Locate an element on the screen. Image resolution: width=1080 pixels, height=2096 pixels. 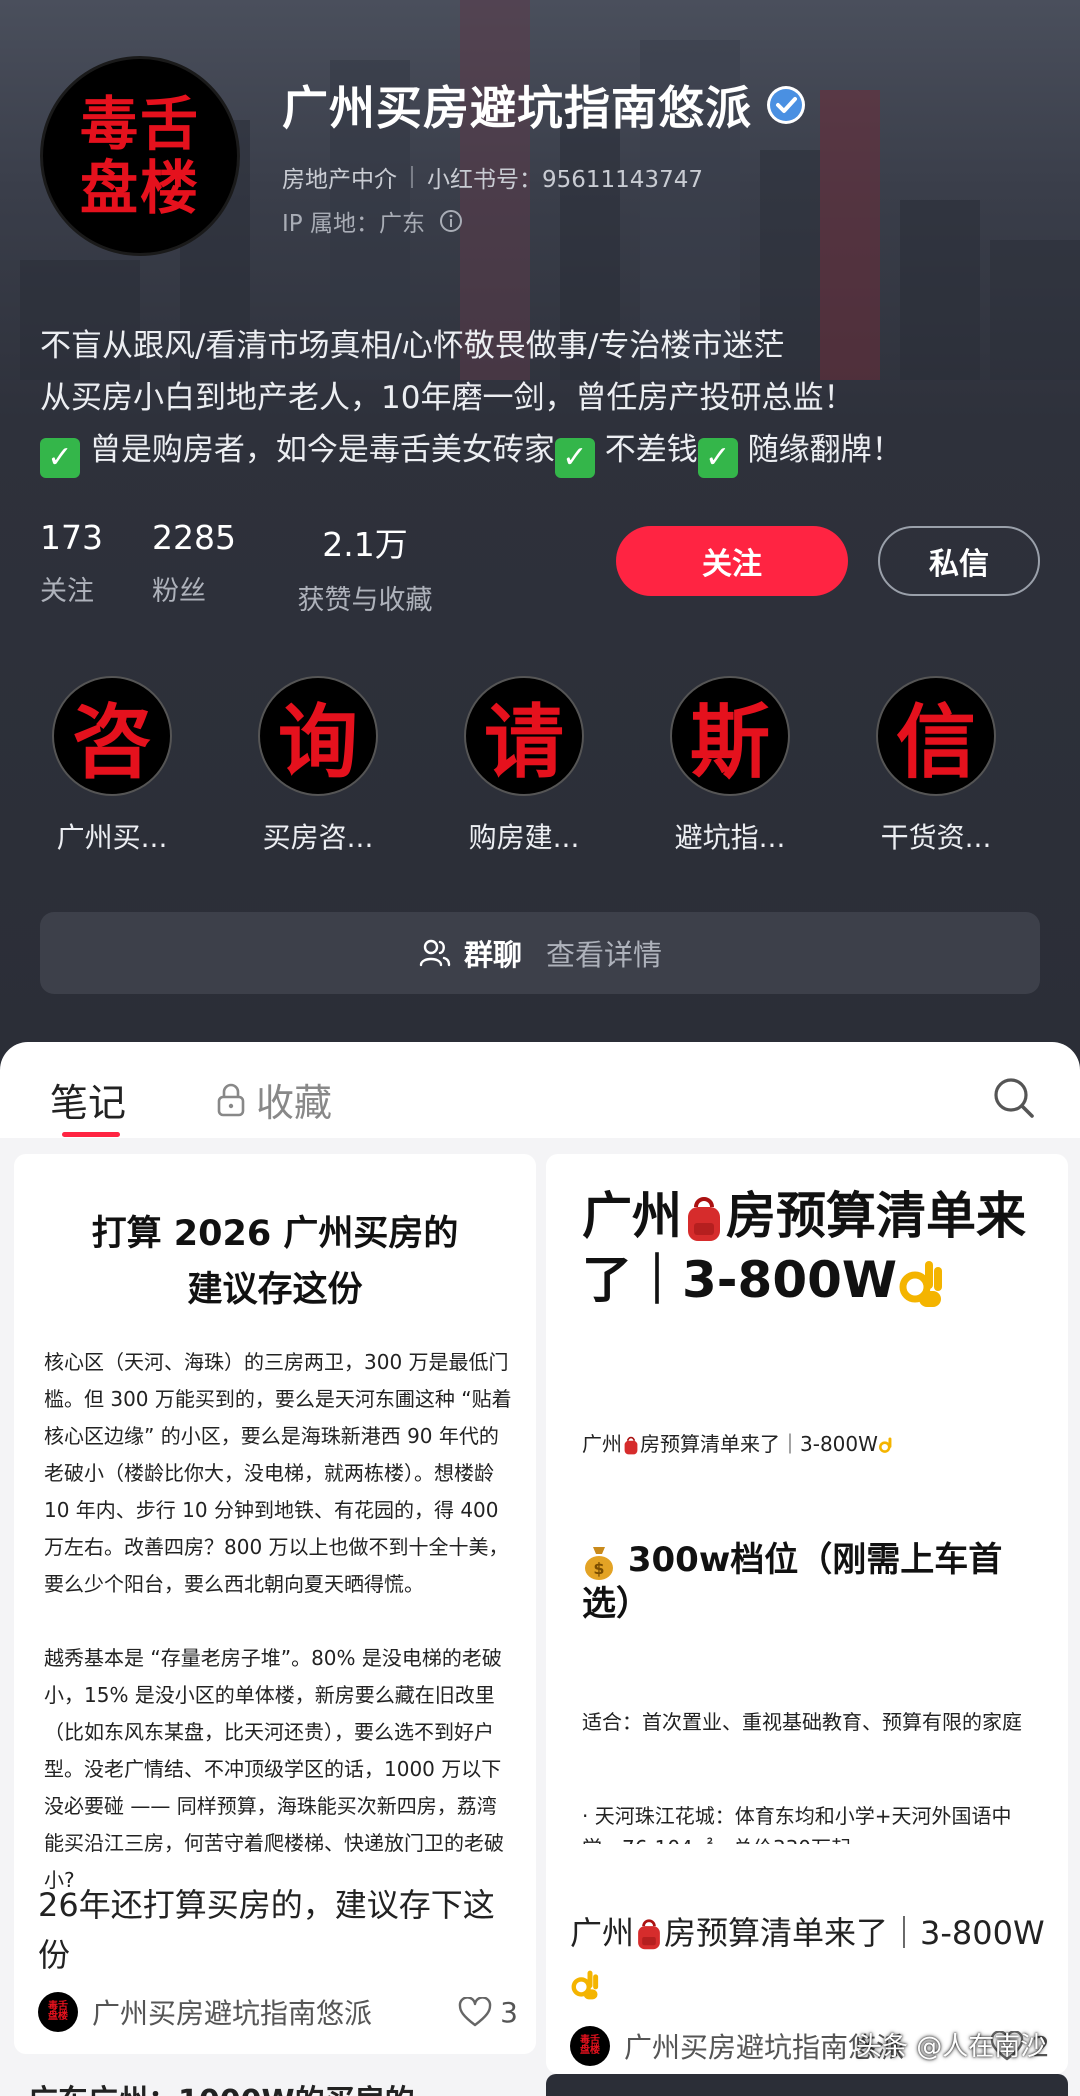
profile-avatar: 毒舌 盘楼 is located at coordinates (140, 156).